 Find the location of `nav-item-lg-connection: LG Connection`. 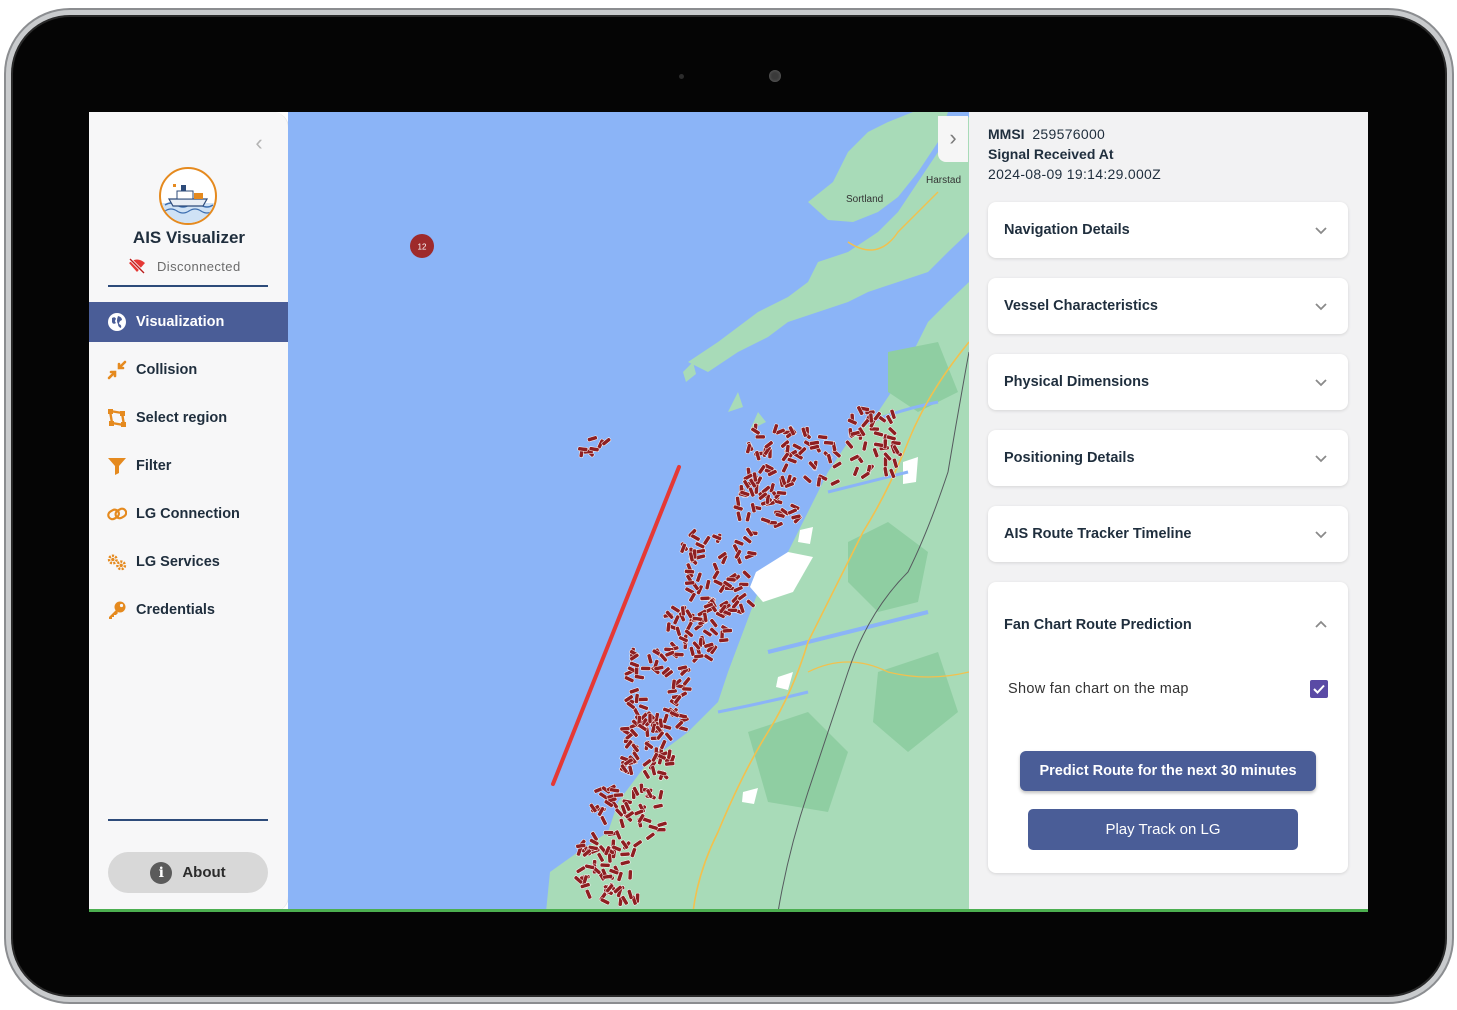

nav-item-lg-connection: LG Connection is located at coordinates (189, 514).